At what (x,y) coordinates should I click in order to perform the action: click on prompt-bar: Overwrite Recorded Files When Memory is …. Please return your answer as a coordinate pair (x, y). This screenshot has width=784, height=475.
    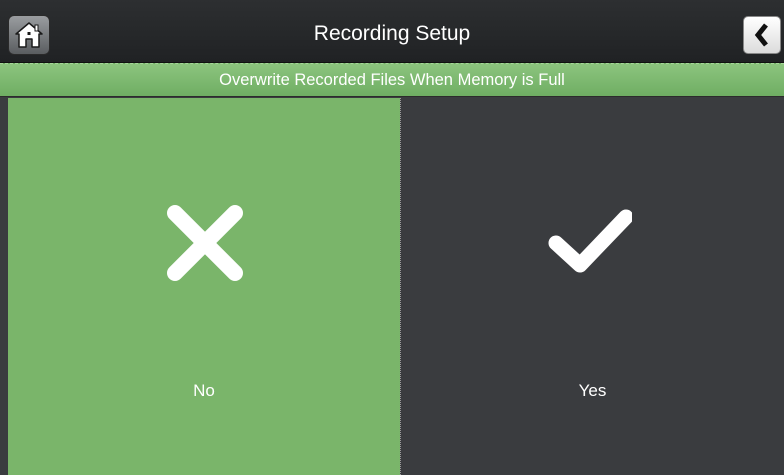
    Looking at the image, I should click on (392, 80).